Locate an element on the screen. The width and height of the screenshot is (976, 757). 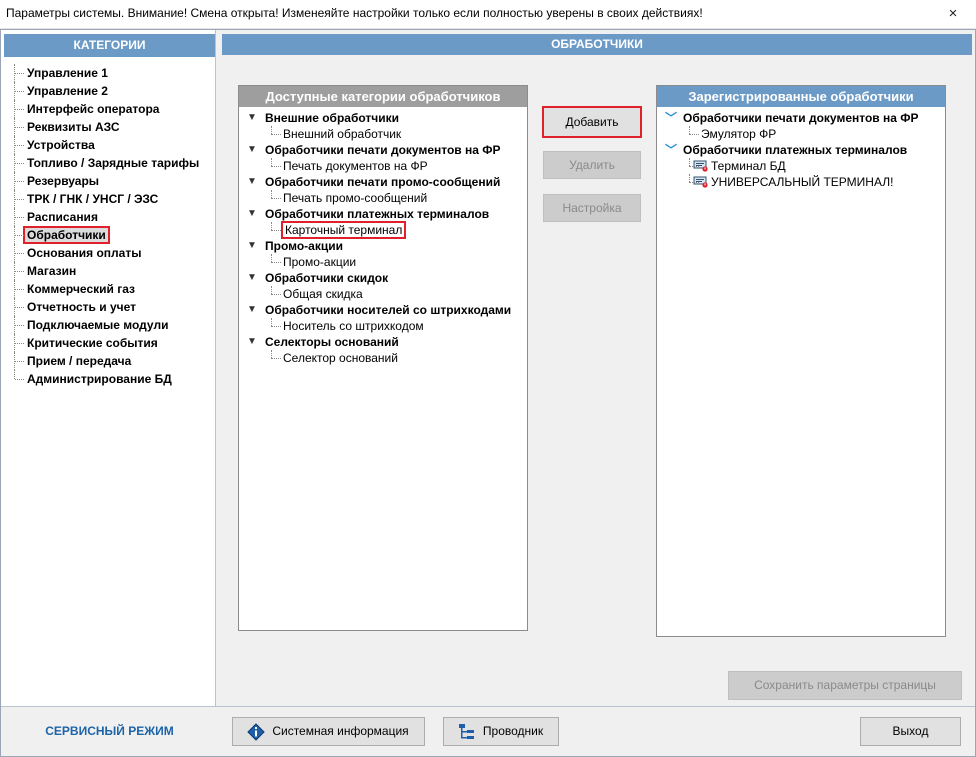
registered-handlers-header: Зарегистрированные обработчики is located at coordinates (801, 96).